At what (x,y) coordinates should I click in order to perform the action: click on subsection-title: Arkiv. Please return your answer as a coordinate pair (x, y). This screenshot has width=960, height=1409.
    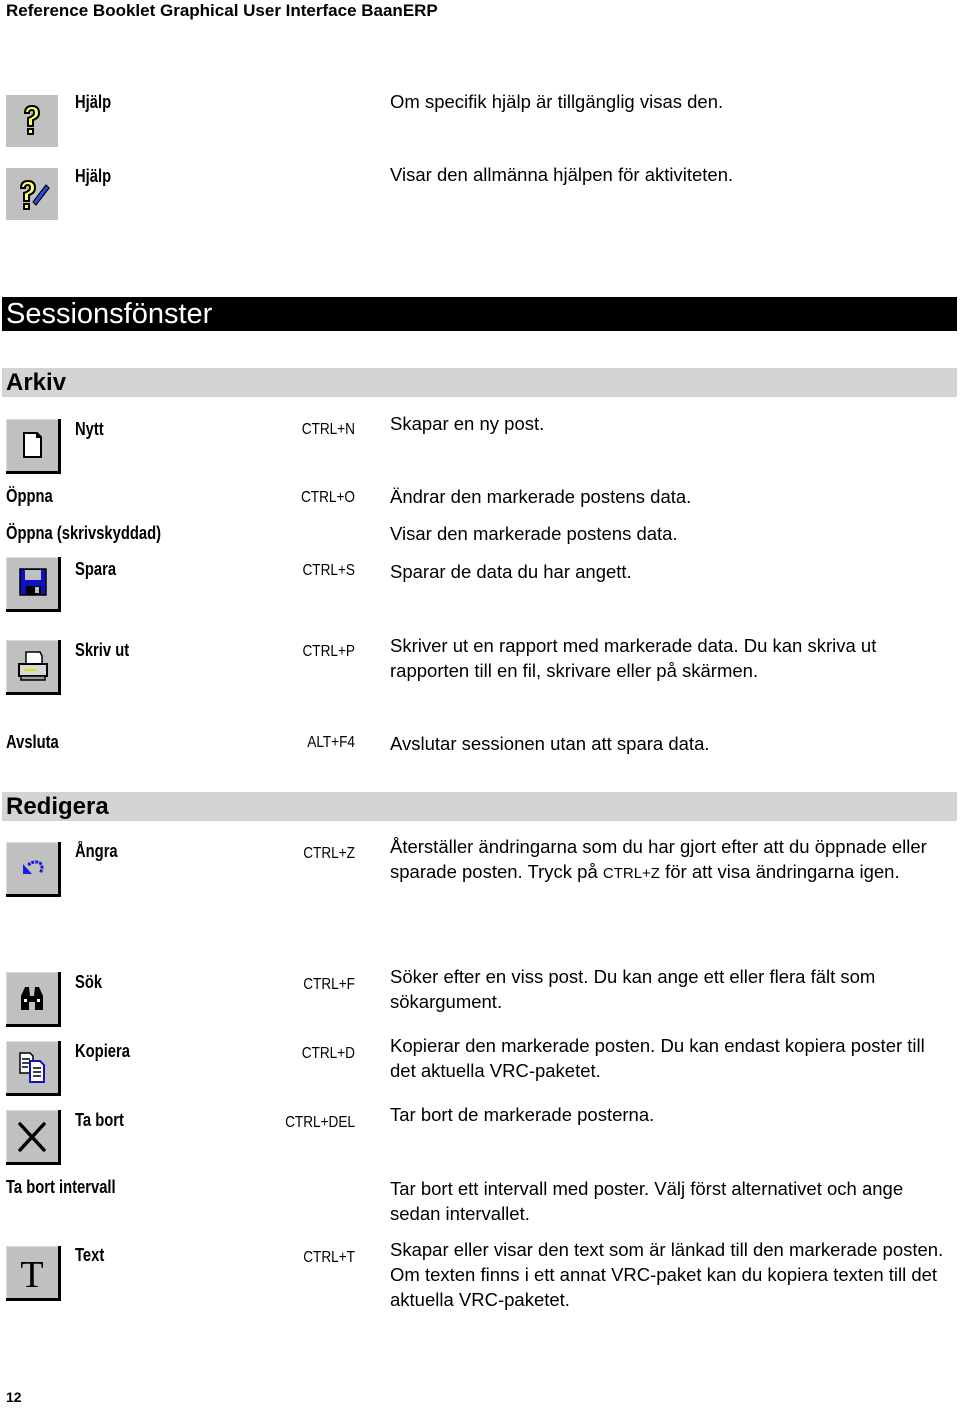
    Looking at the image, I should click on (36, 382).